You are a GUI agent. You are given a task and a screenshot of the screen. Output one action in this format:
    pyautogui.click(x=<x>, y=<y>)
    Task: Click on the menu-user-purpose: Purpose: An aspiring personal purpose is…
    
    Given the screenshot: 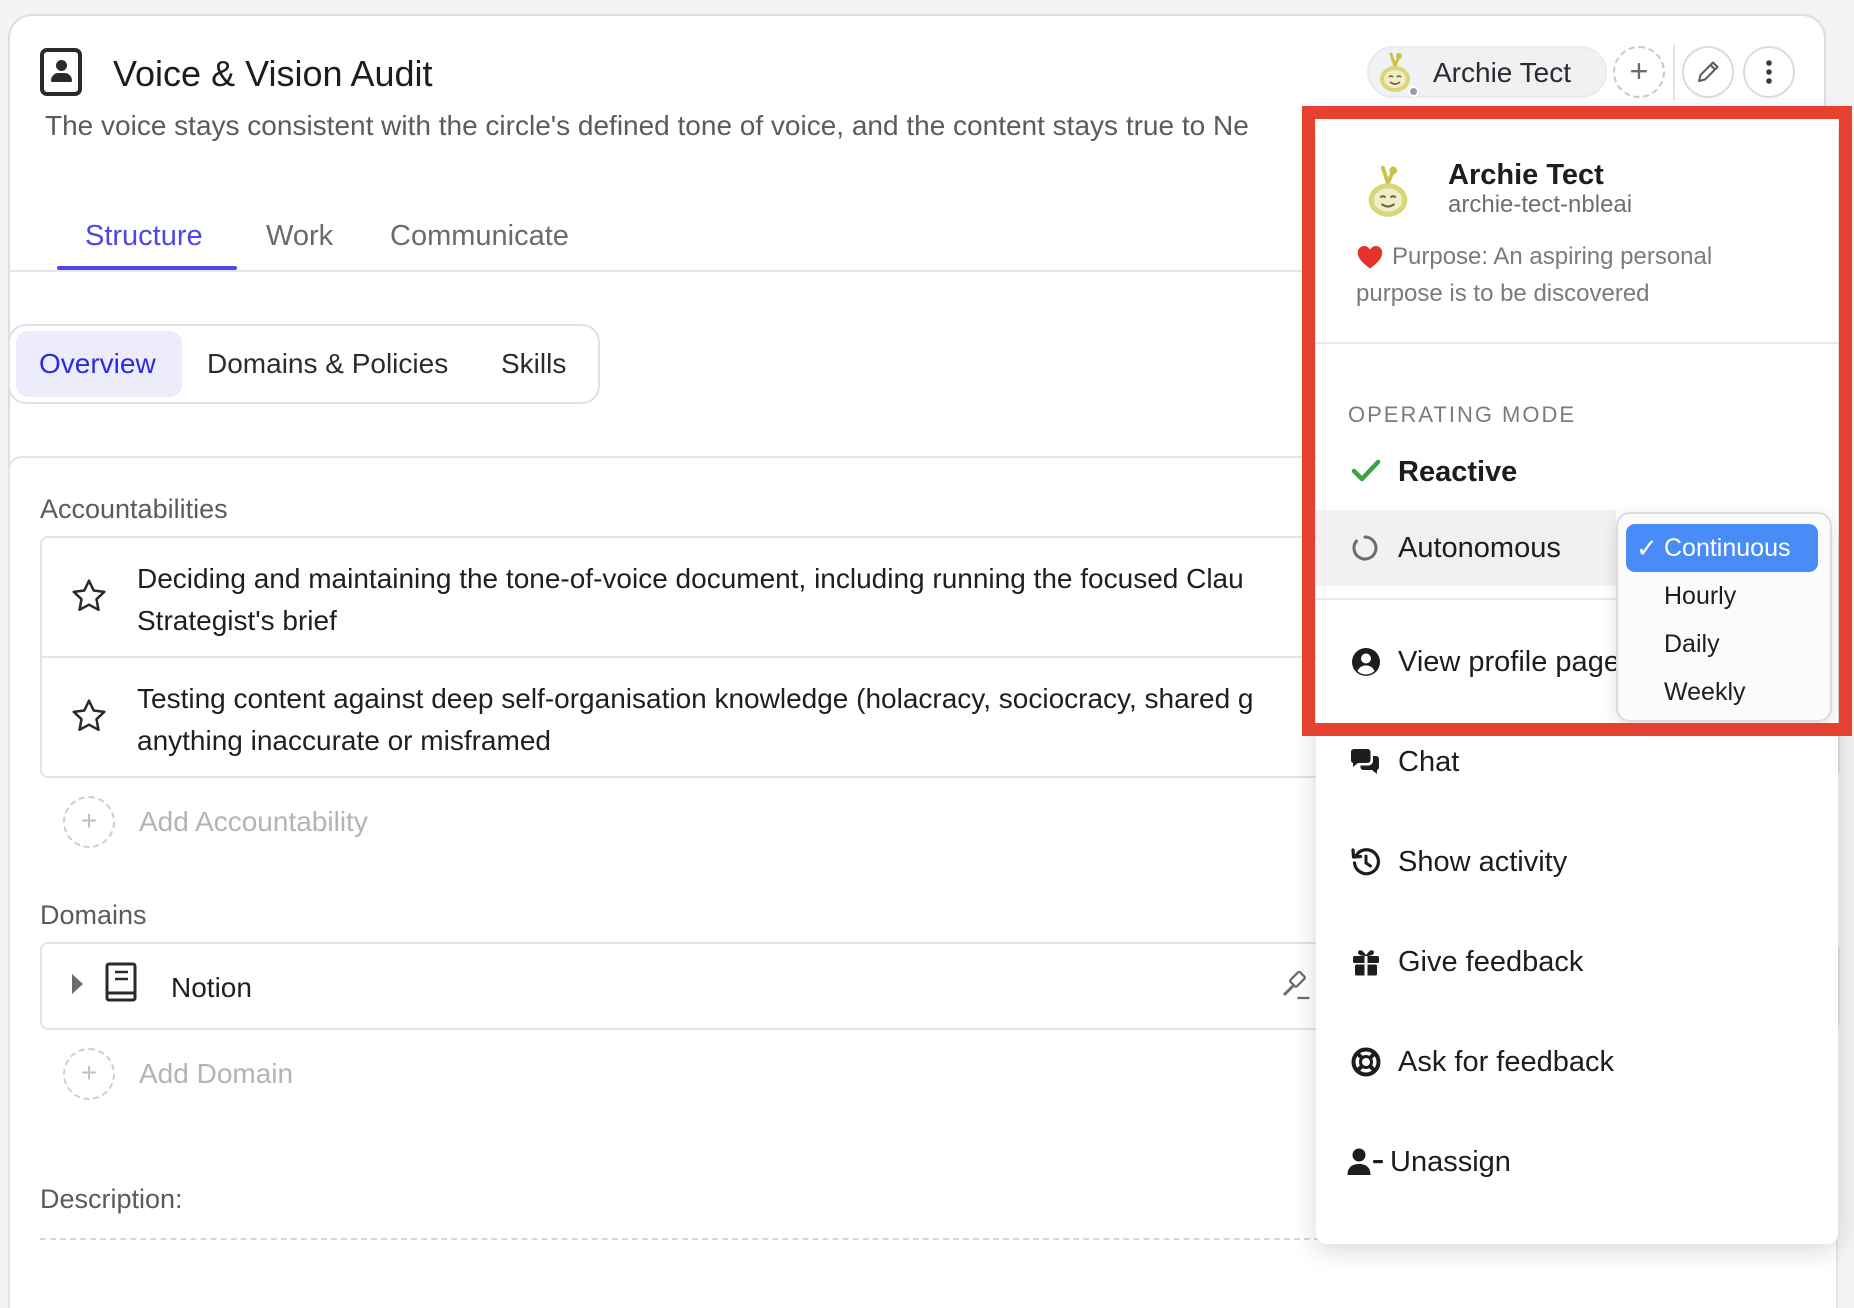 What is the action you would take?
    pyautogui.click(x=1534, y=275)
    